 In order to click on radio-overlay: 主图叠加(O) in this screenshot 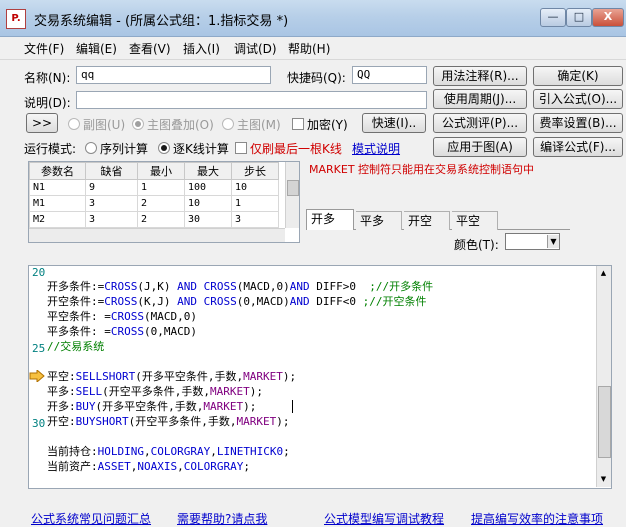, I will do `click(173, 124)`.